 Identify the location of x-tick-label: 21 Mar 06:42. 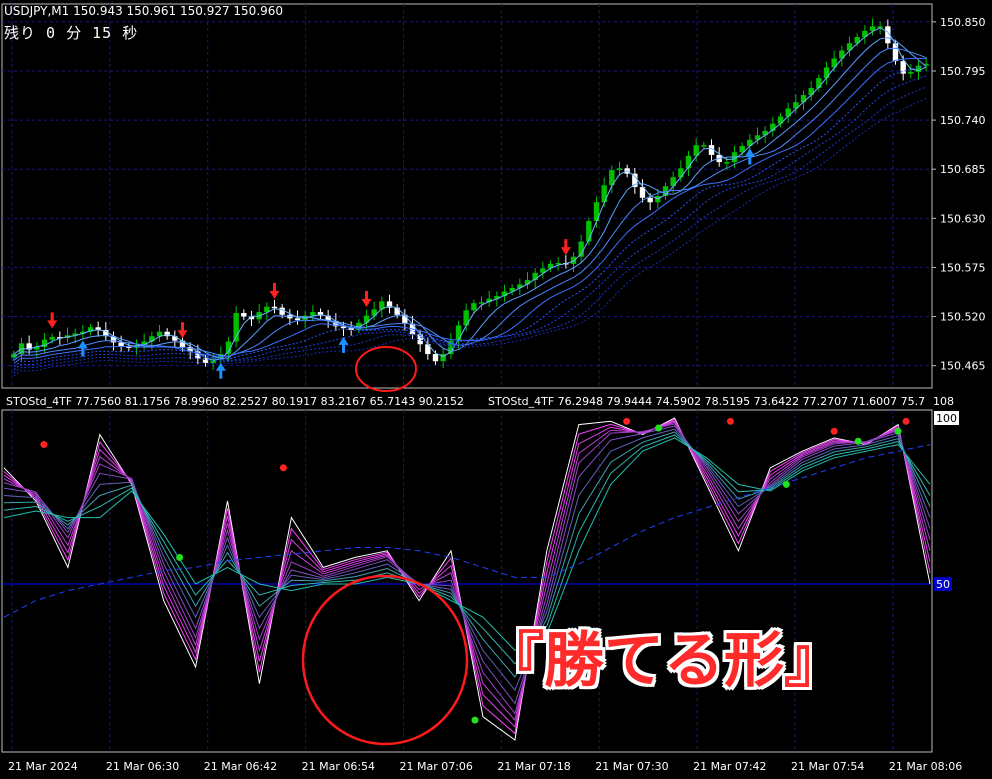
(240, 766).